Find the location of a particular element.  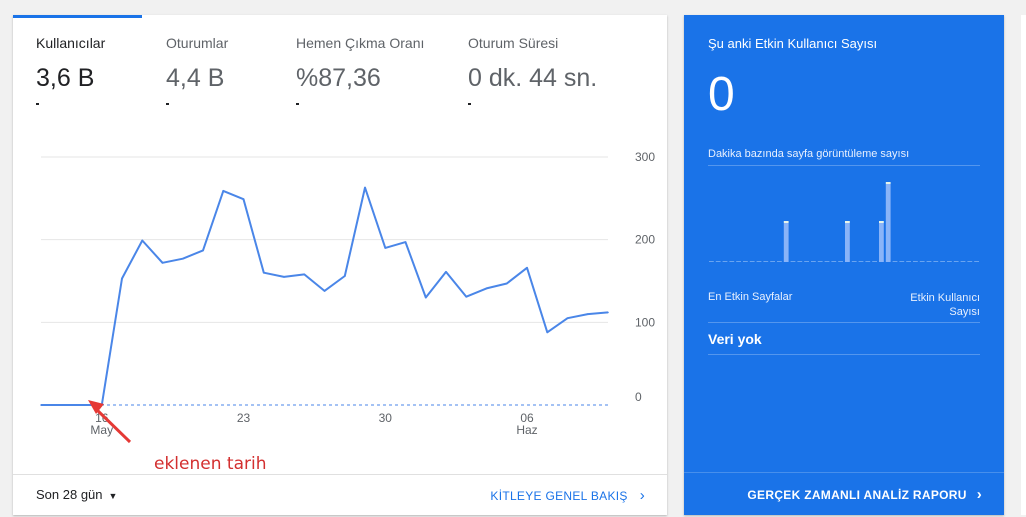

x-tick-sublabel: Haz is located at coordinates (526, 430).